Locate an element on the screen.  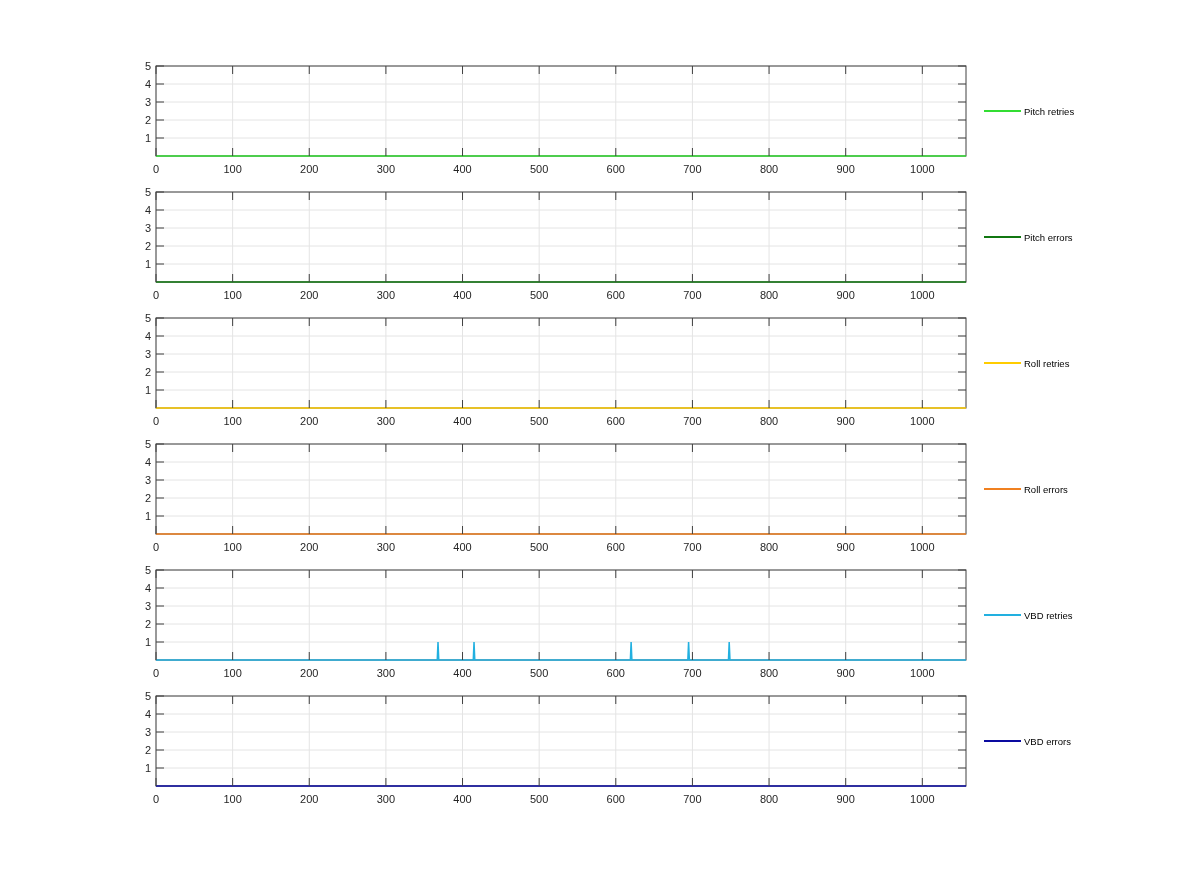
legend-label: Roll retries is located at coordinates (1047, 363).